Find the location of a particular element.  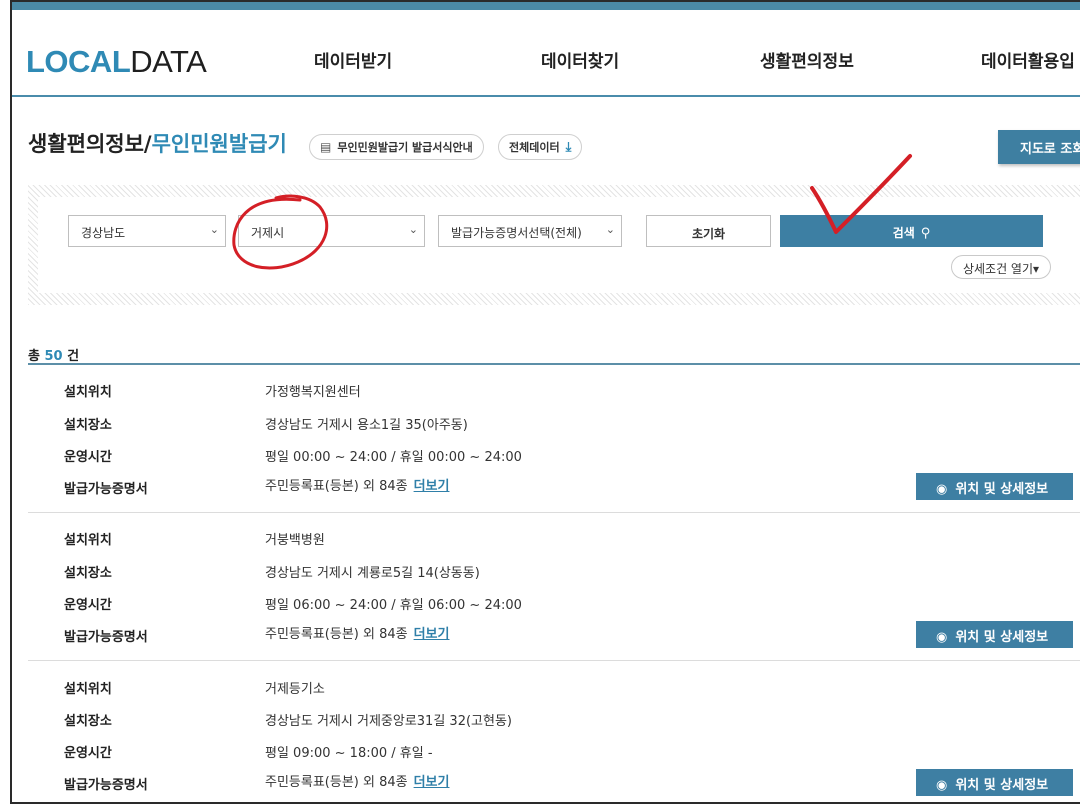

full-data-download-pill: 전체데이터 ⤓ is located at coordinates (540, 147).